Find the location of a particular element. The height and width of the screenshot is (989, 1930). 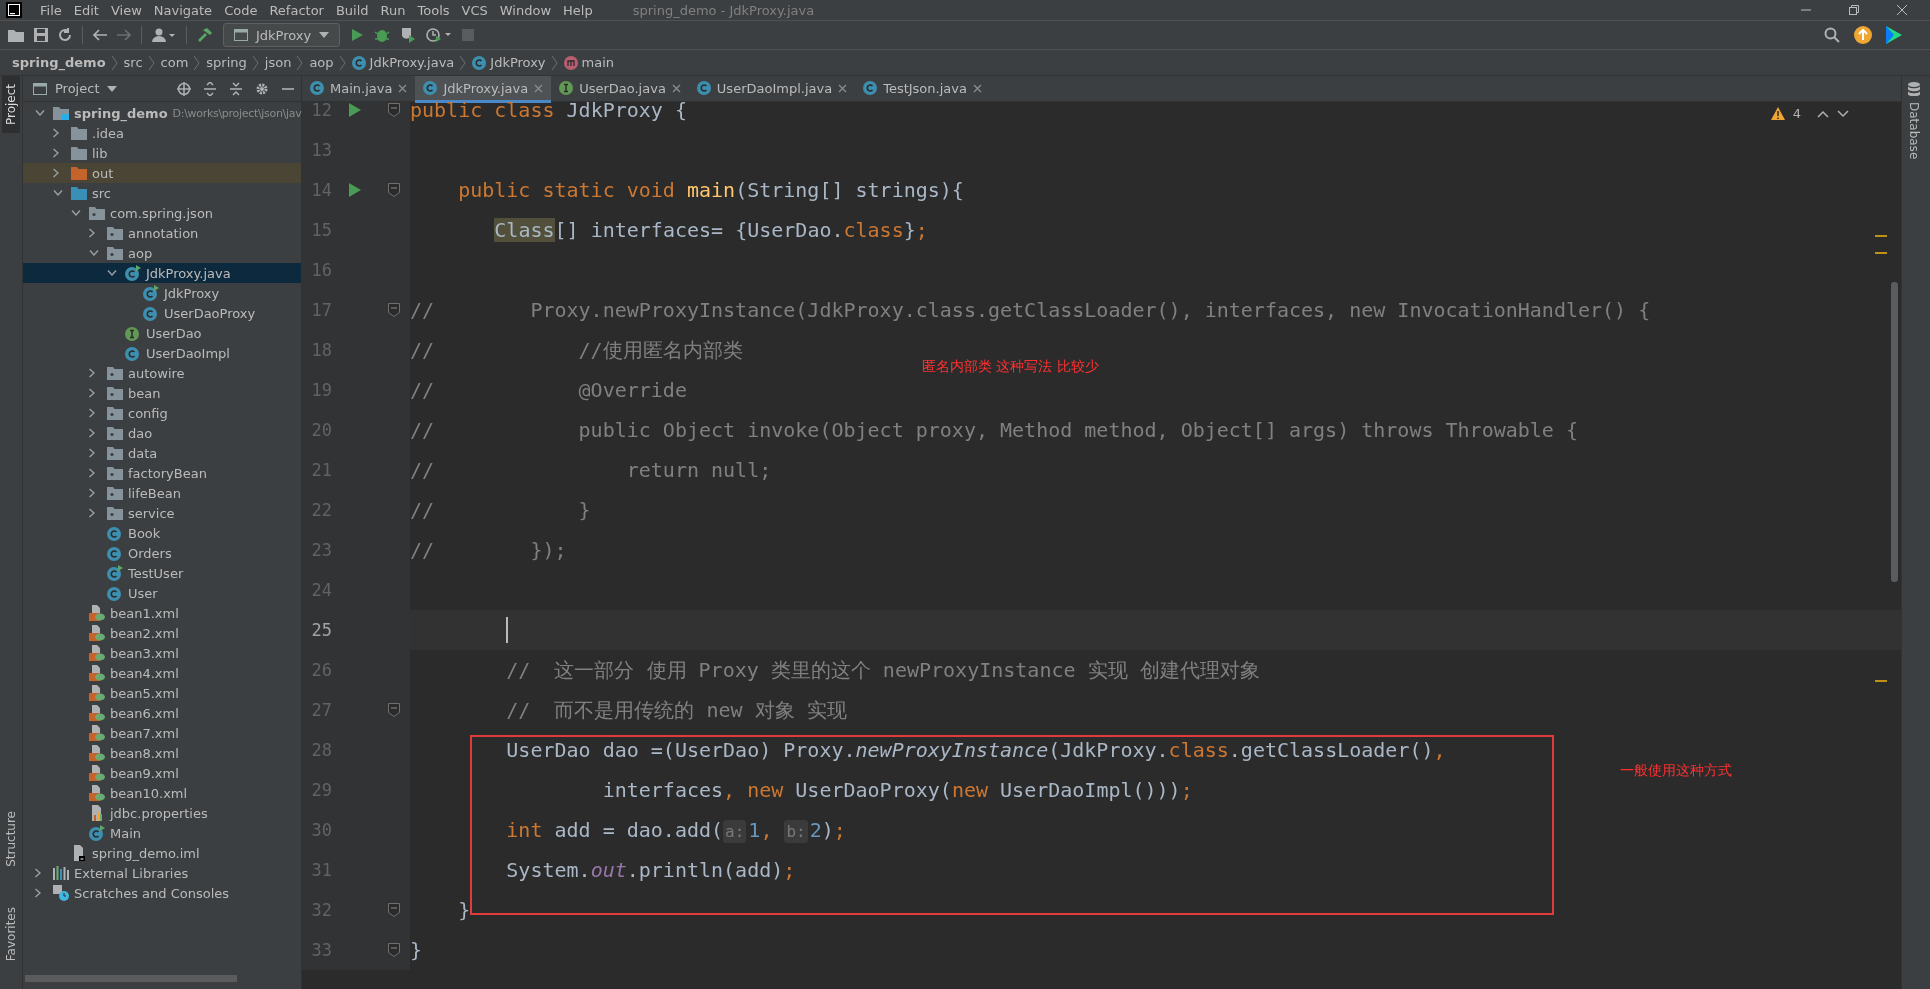

editor-tab: TestJson.java is located at coordinates (922, 89).